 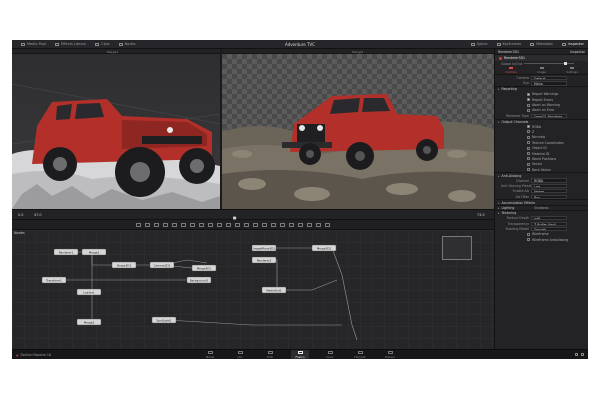 What do you see at coordinates (164, 320) in the screenshot?
I see `node-tile: SpotLight1` at bounding box center [164, 320].